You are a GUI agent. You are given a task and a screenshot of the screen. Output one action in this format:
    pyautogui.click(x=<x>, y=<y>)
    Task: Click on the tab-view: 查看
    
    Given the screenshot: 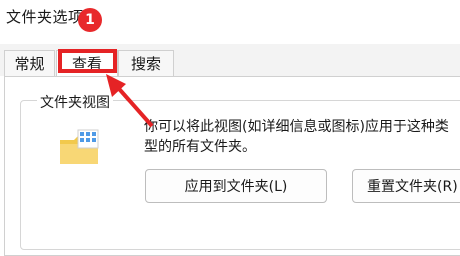 What is the action you would take?
    pyautogui.click(x=87, y=63)
    